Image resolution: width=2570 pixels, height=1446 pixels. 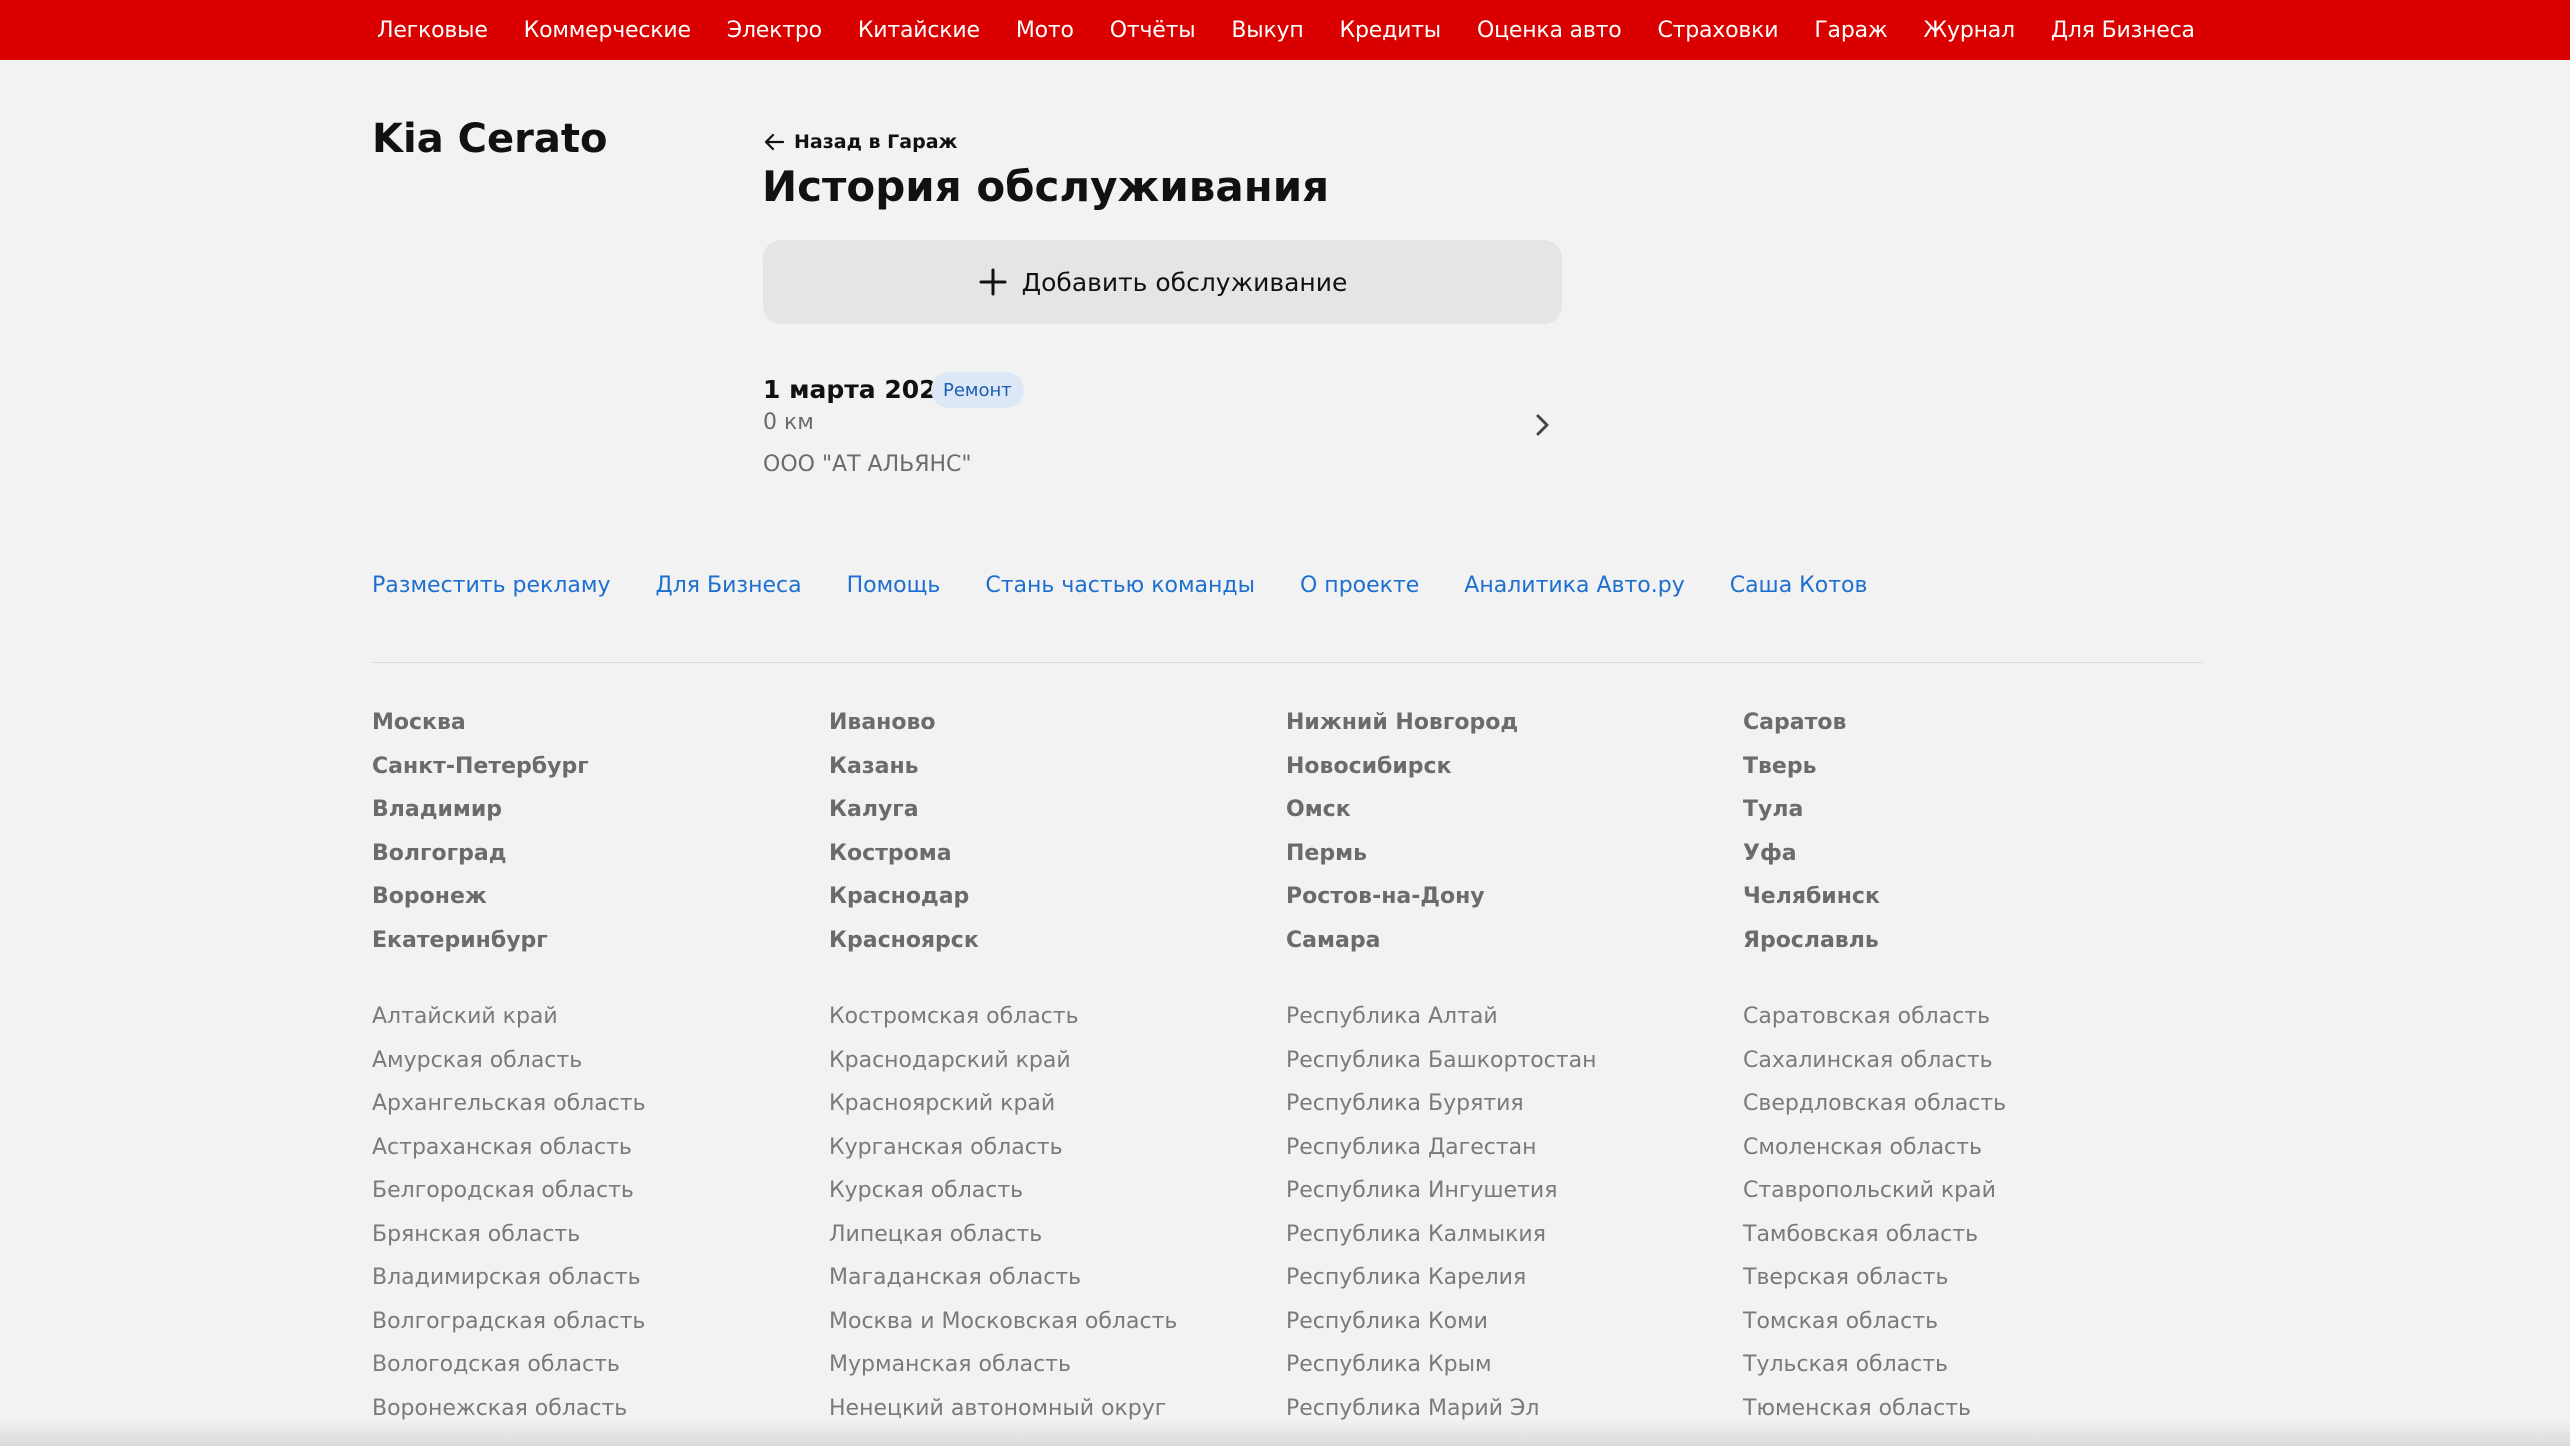 I want to click on city-link: Казань, so click(x=1057, y=774).